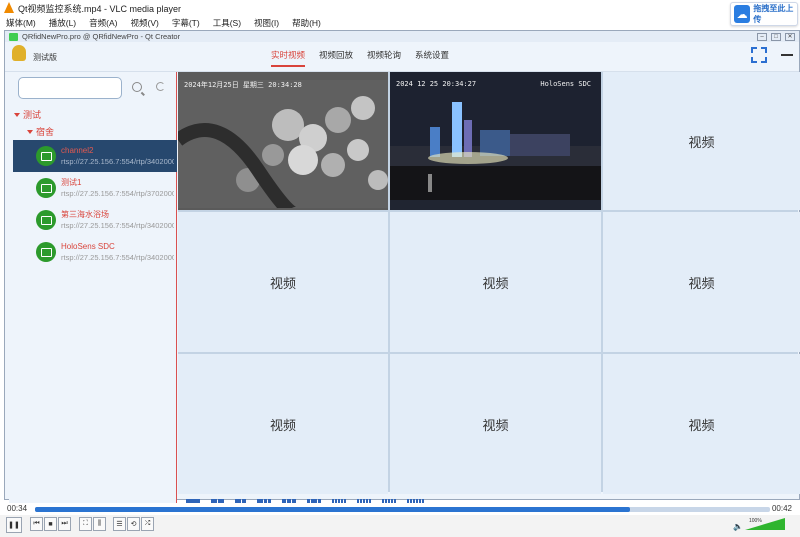  What do you see at coordinates (9, 8) in the screenshot?
I see `vlc-cone-icon` at bounding box center [9, 8].